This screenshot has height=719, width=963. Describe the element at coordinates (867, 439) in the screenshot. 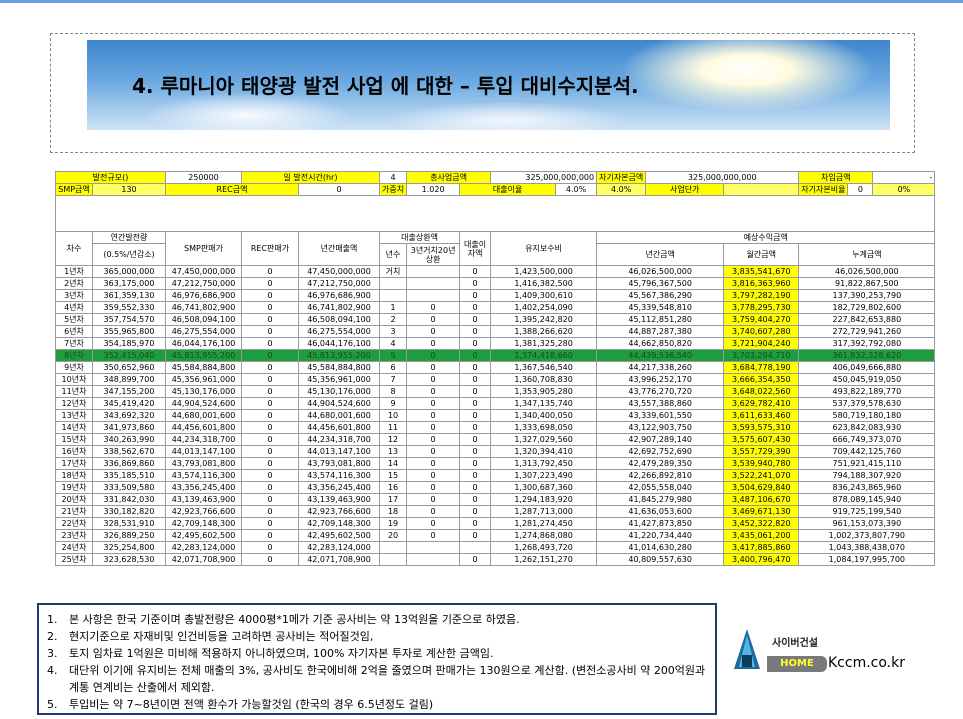

I see `cell-cumulative: 666,749,373,070` at that location.